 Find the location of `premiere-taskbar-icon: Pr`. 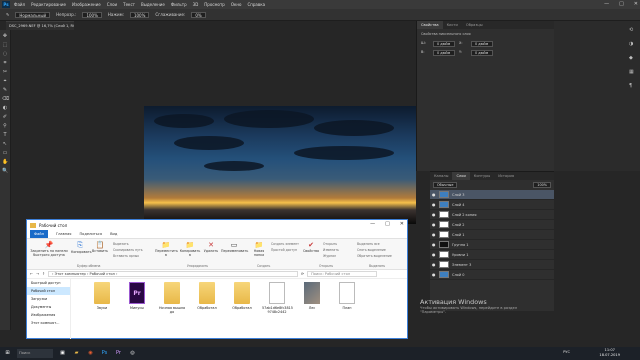

premiere-taskbar-icon: Pr is located at coordinates (118, 353).